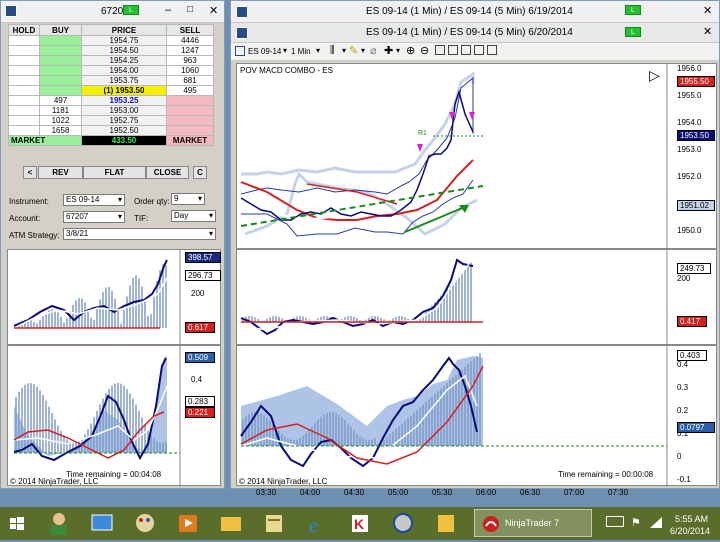 Image resolution: width=720 pixels, height=542 pixels. I want to click on ladder-row: (1) 1953.50 495, so click(111, 90).